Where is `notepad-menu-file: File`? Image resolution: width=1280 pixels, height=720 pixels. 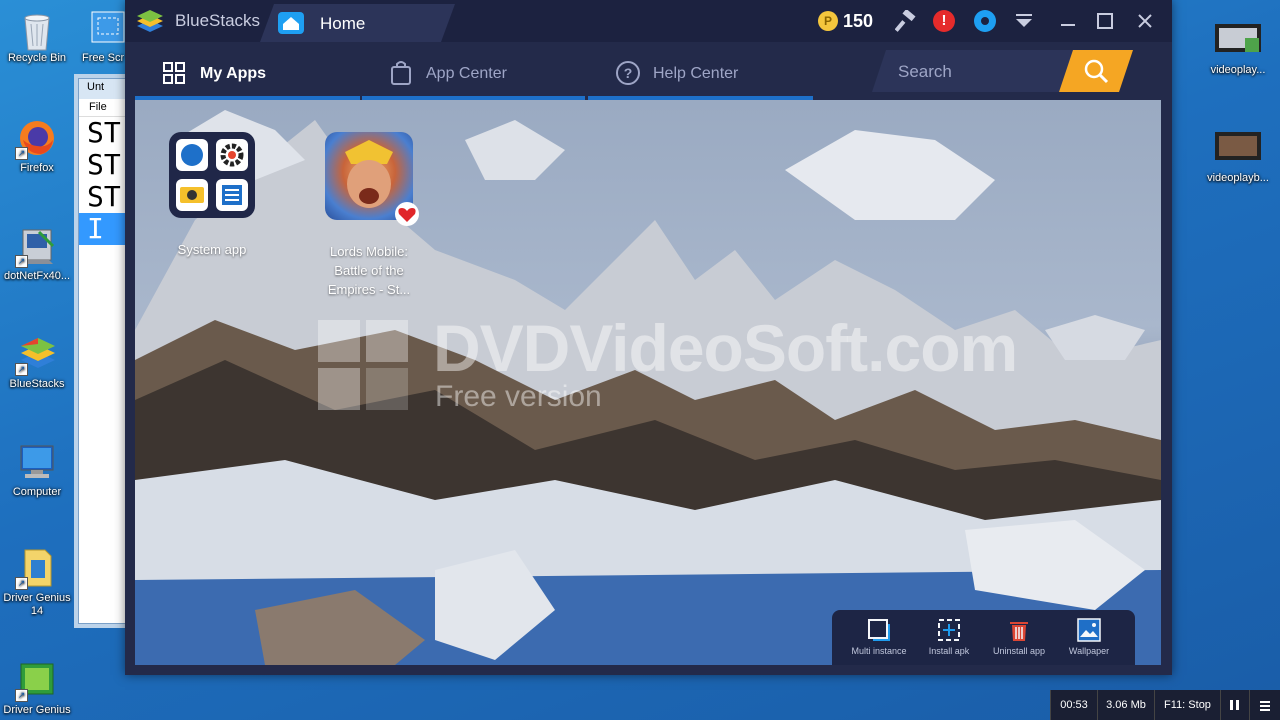
notepad-menu-file: File is located at coordinates (105, 108).